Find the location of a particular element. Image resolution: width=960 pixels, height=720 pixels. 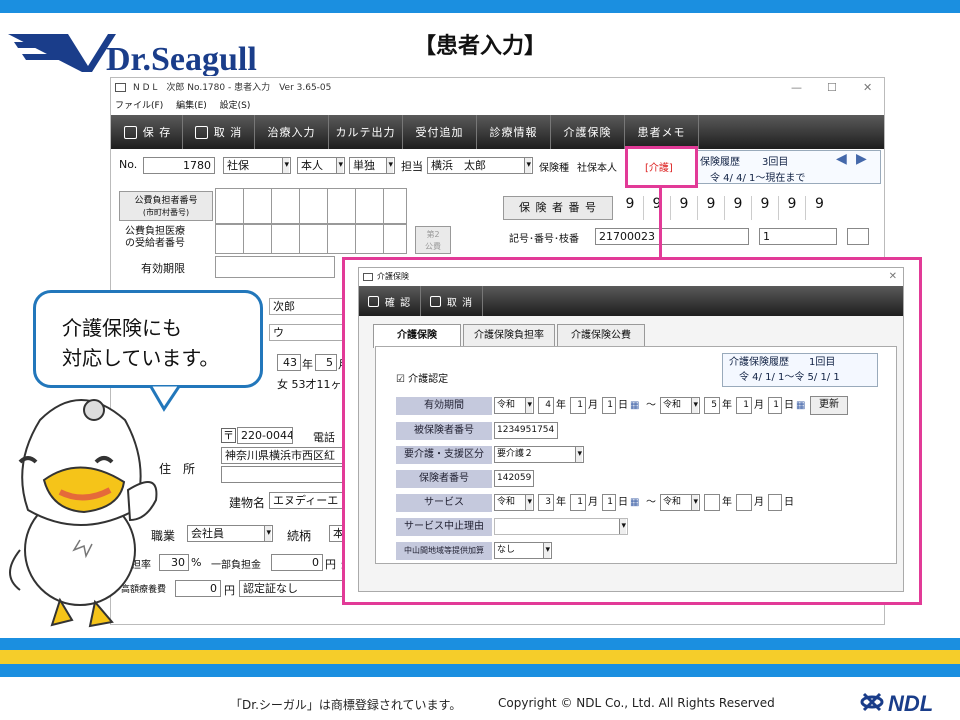

tab-care-insurance: 介護保険 is located at coordinates (417, 336).